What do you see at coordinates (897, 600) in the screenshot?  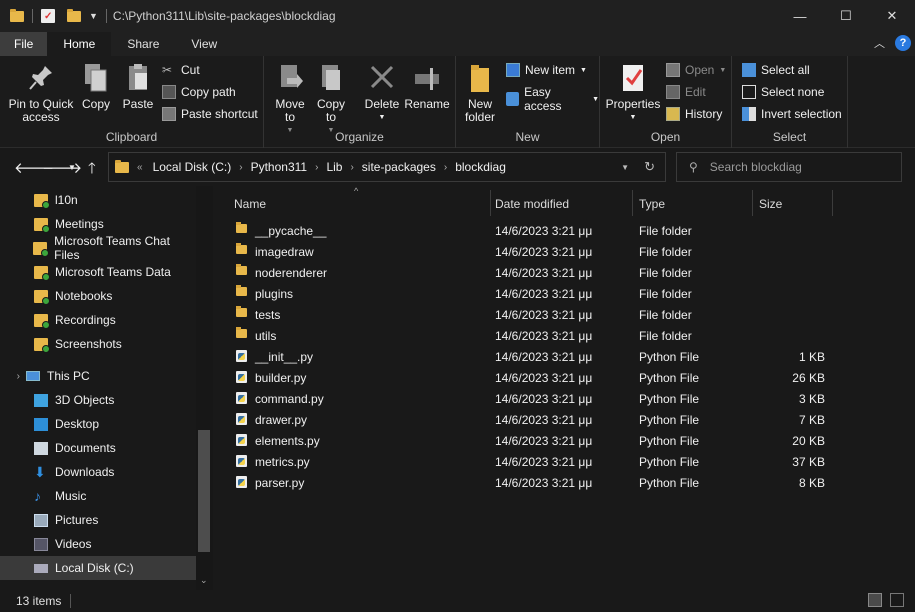 I see `large-icons-view-icon` at bounding box center [897, 600].